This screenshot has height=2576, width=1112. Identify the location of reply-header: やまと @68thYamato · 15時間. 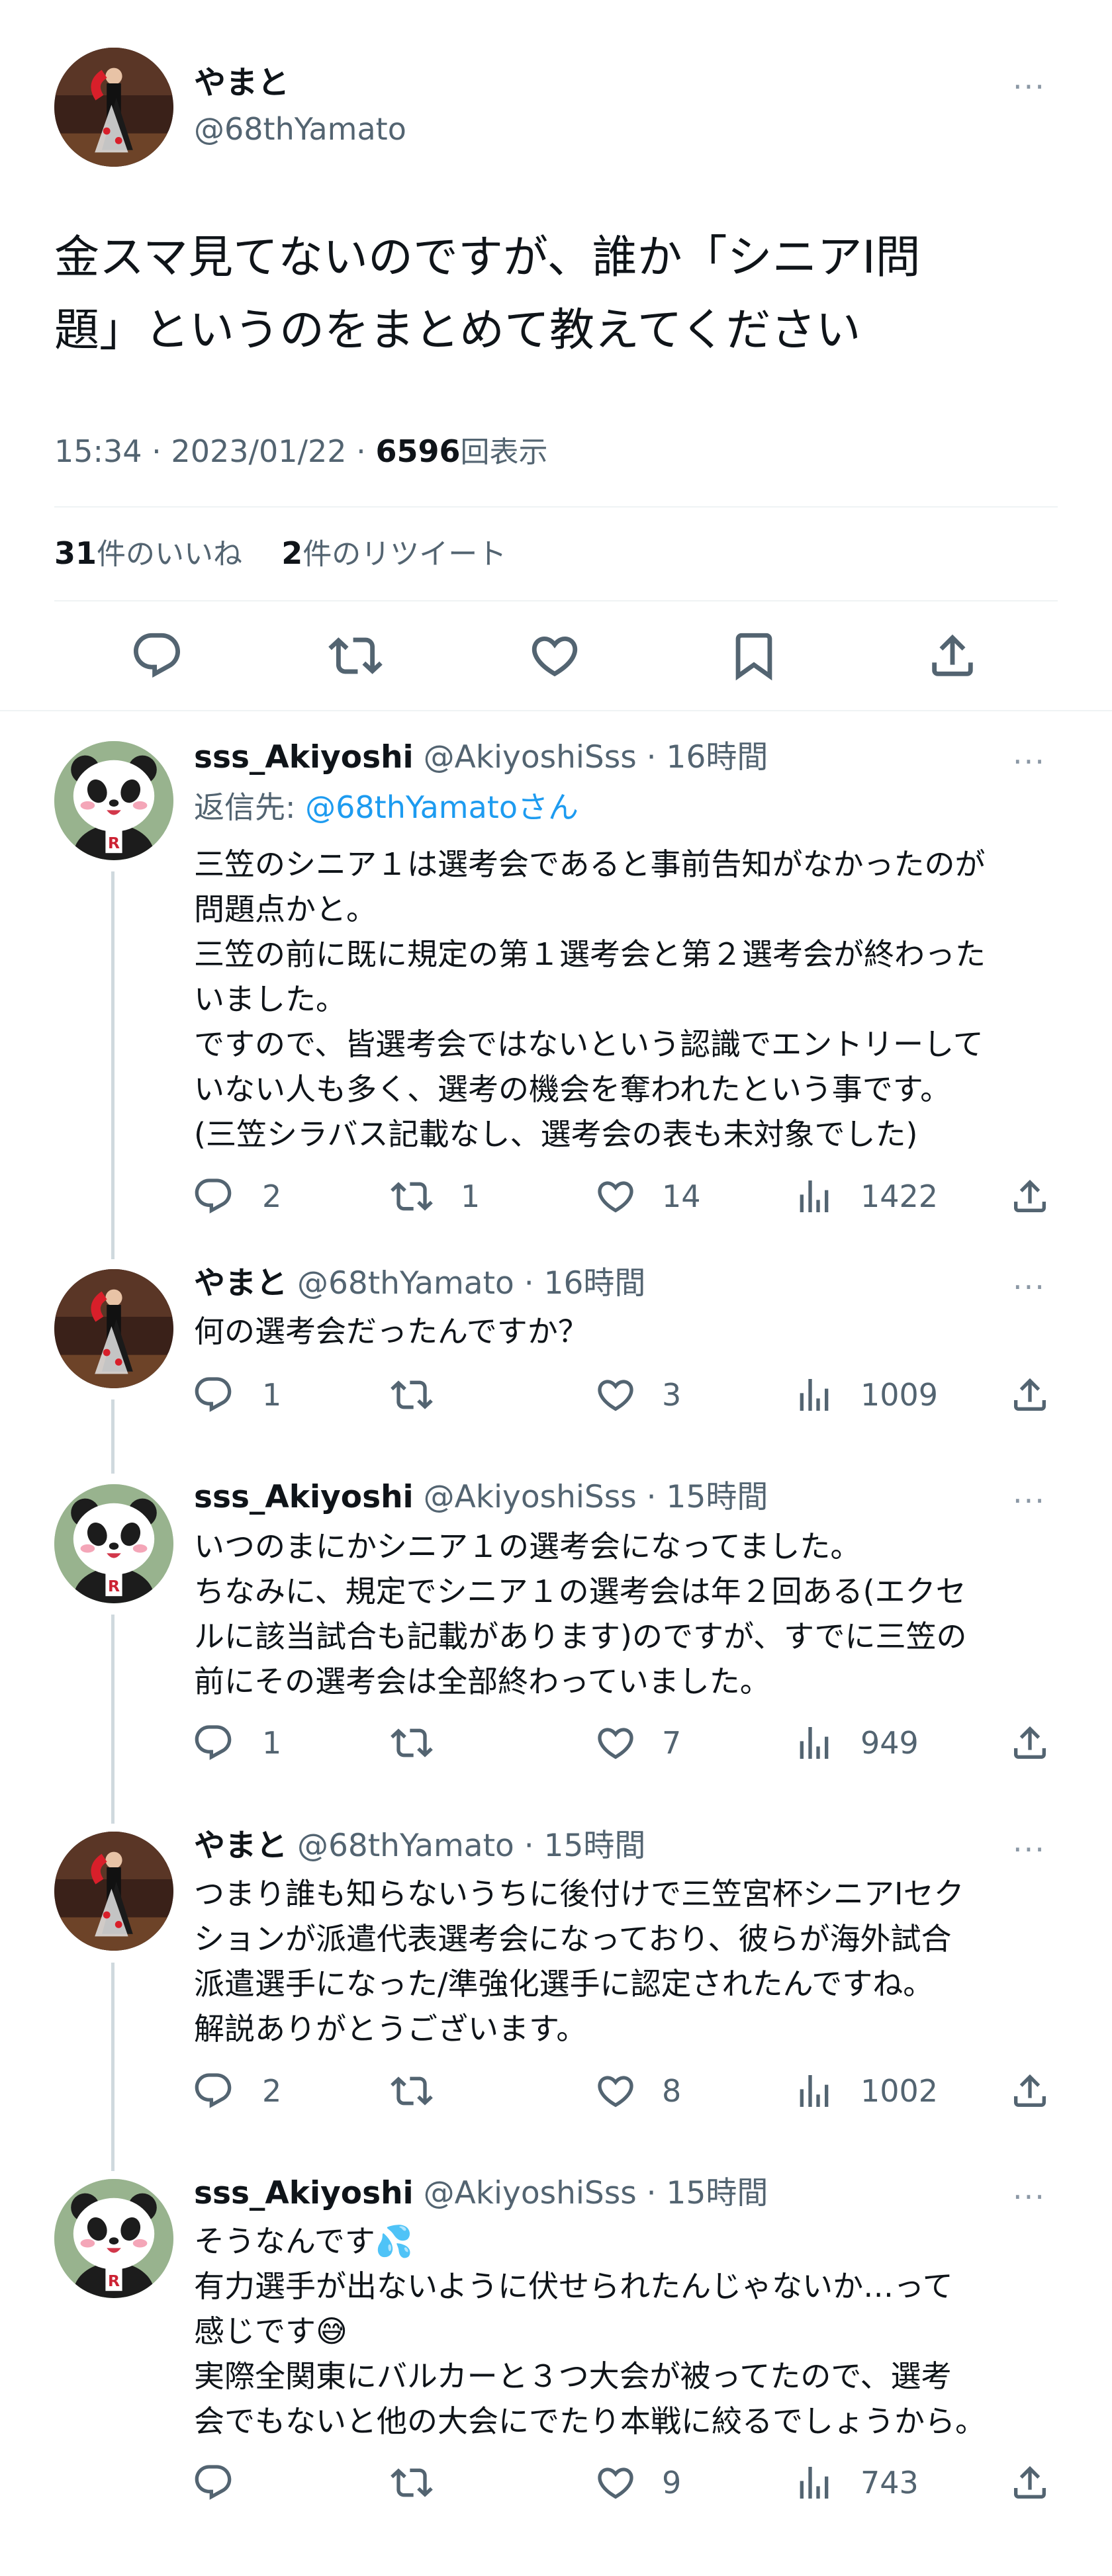
(419, 1846).